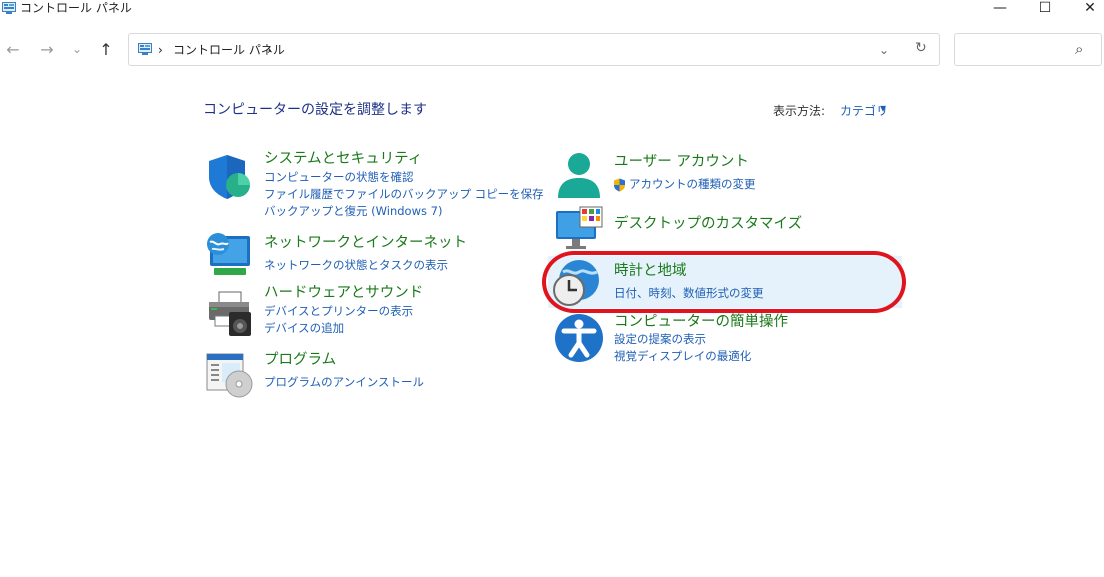  Describe the element at coordinates (701, 322) in the screenshot. I see `category-ease-of-access: コンピューターの簡単操作` at that location.